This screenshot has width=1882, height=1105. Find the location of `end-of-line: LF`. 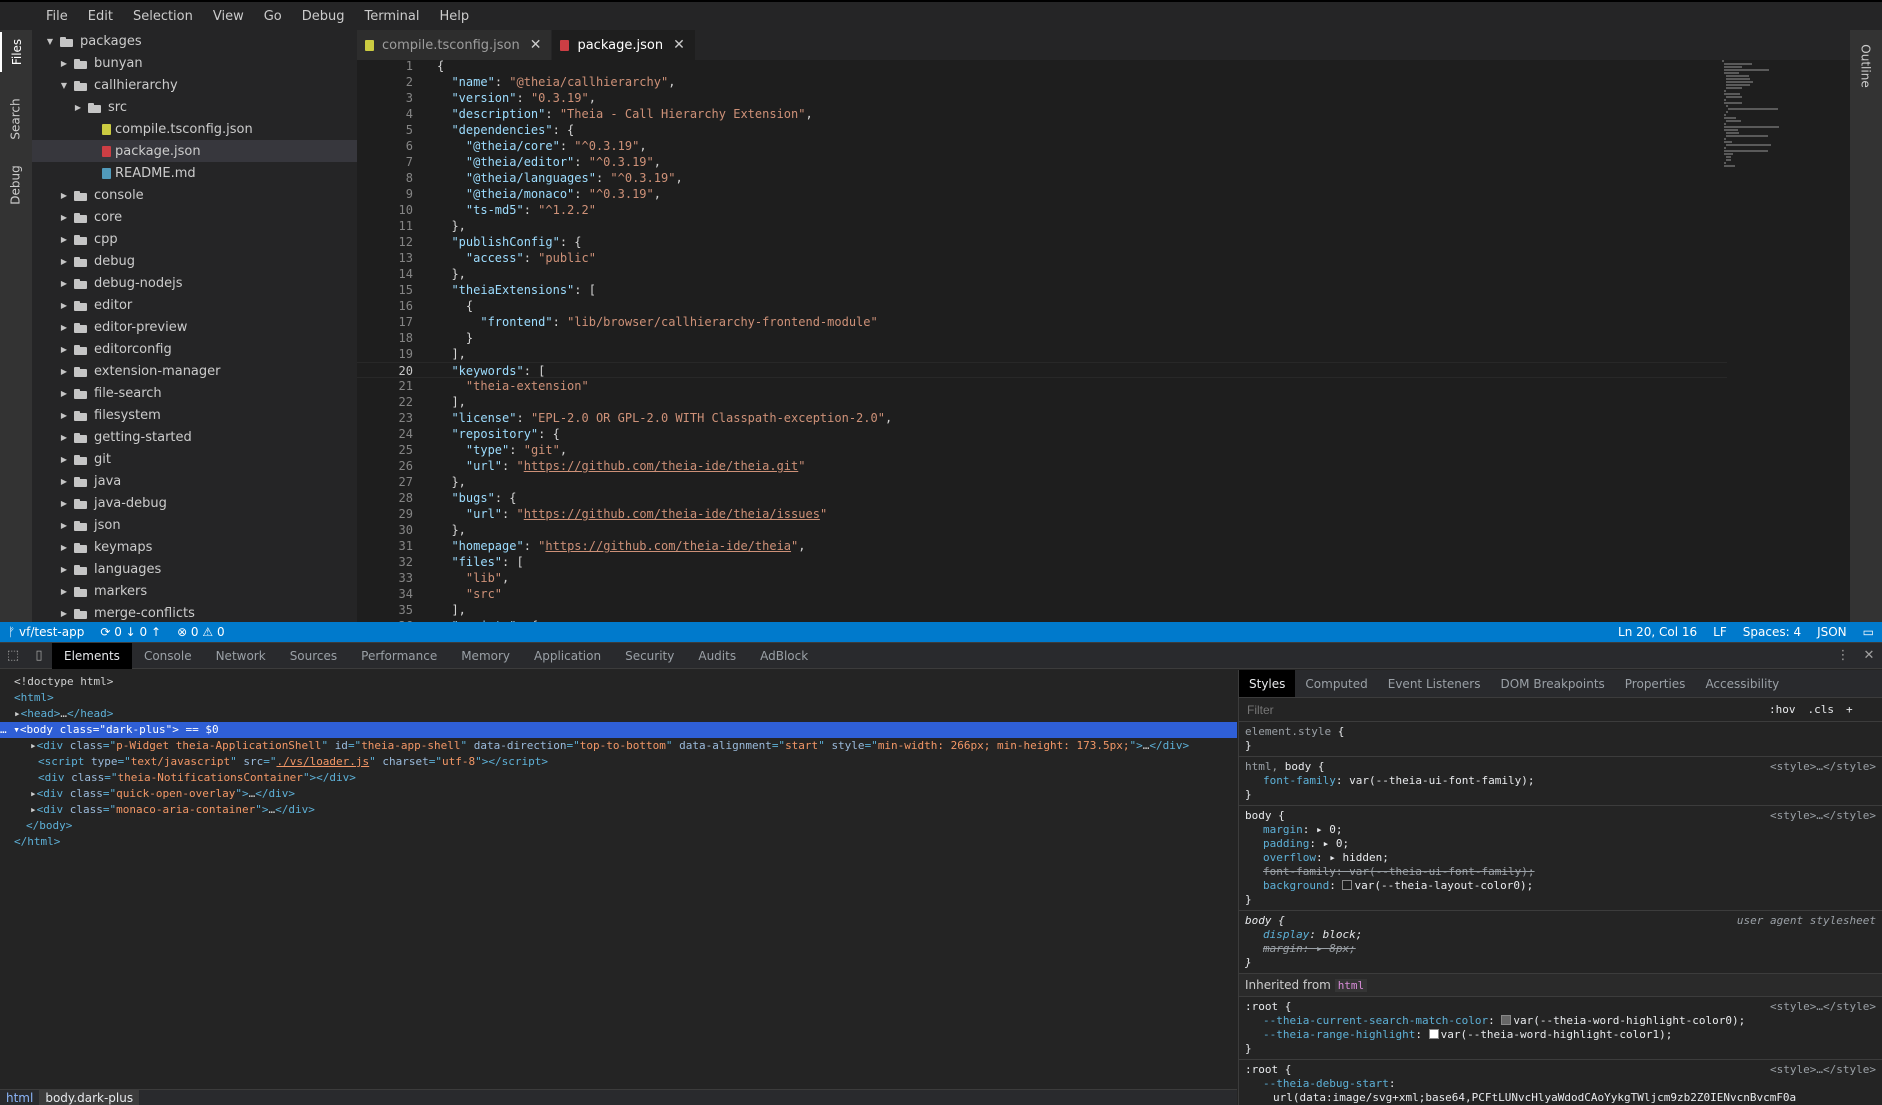

end-of-line: LF is located at coordinates (1720, 632).